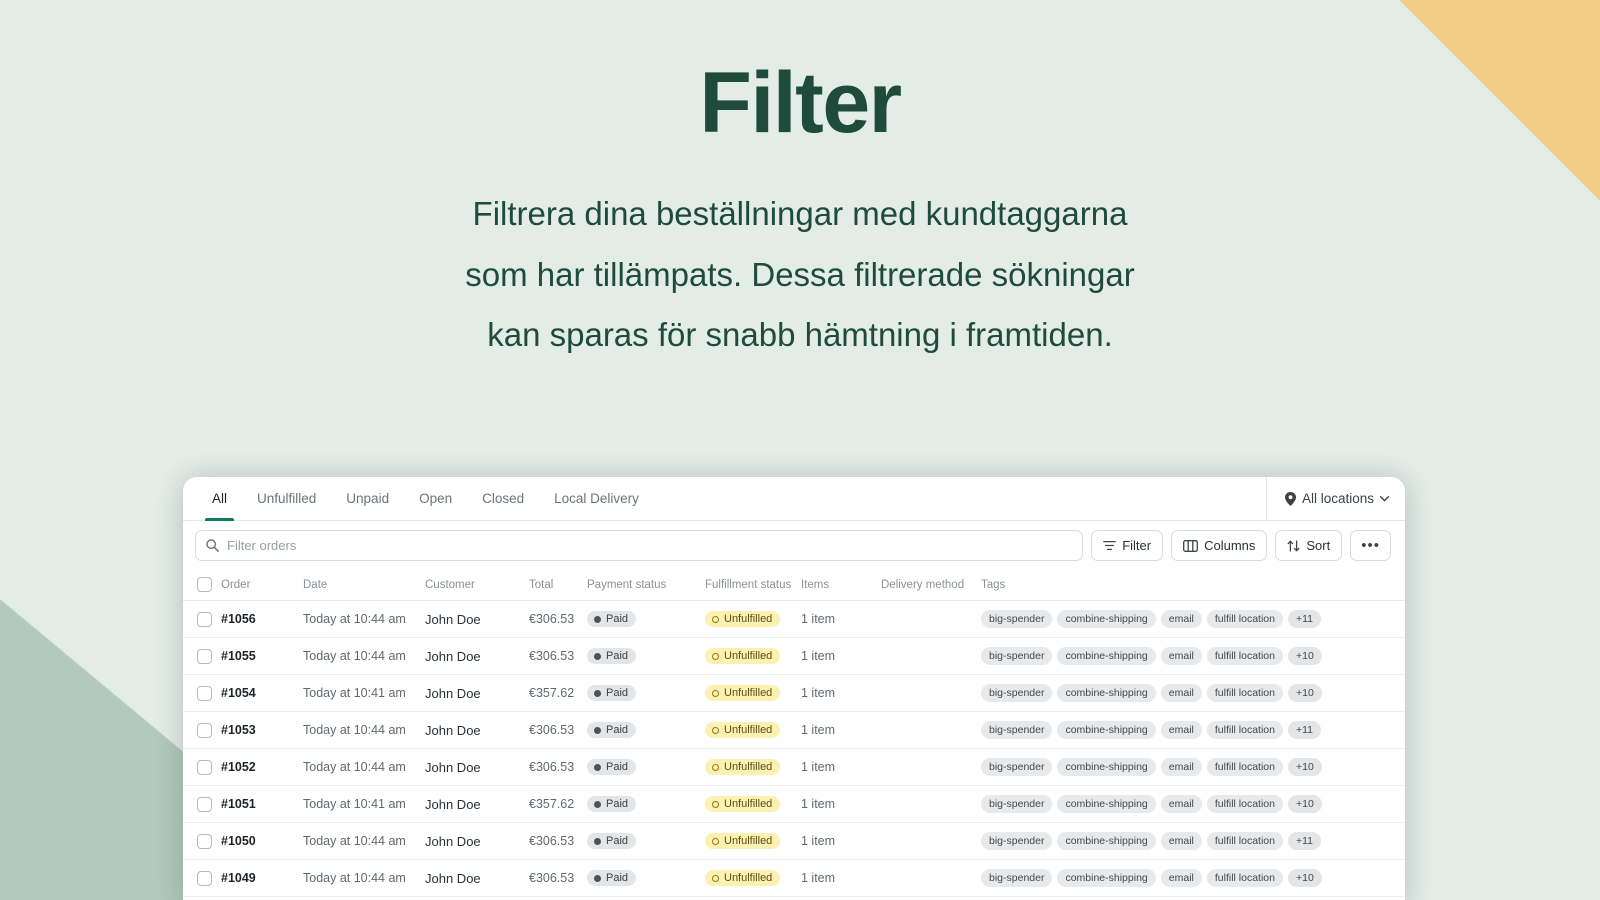  I want to click on column-header-fulfillment-status: Fulfillment status, so click(753, 585).